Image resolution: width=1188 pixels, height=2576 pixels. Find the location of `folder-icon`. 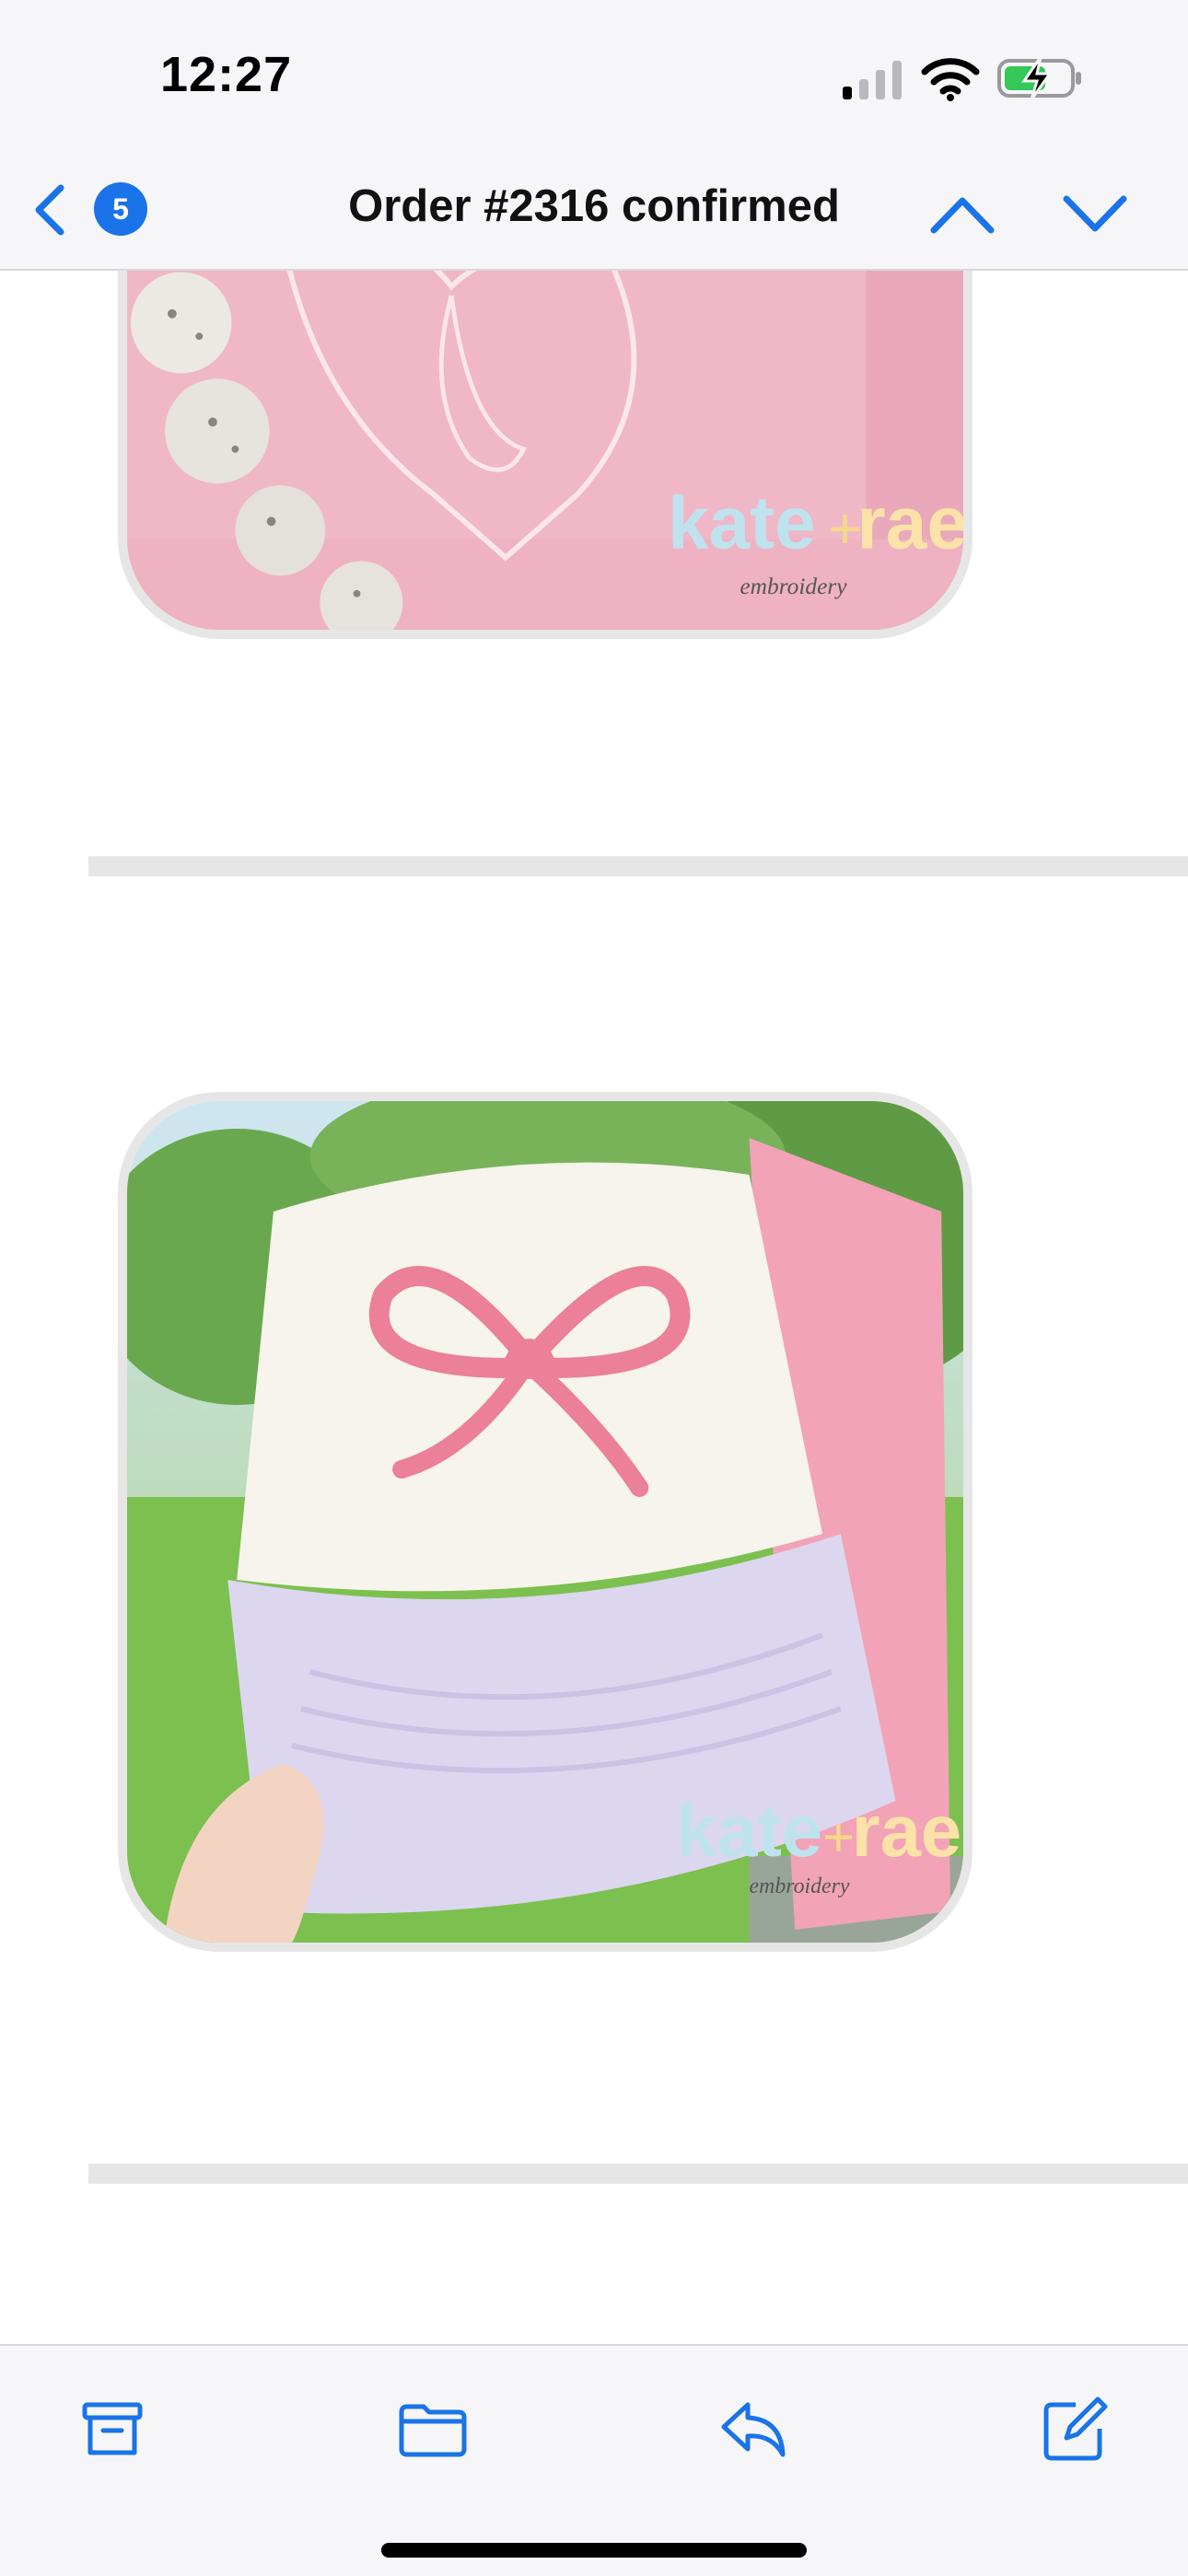

folder-icon is located at coordinates (433, 2429).